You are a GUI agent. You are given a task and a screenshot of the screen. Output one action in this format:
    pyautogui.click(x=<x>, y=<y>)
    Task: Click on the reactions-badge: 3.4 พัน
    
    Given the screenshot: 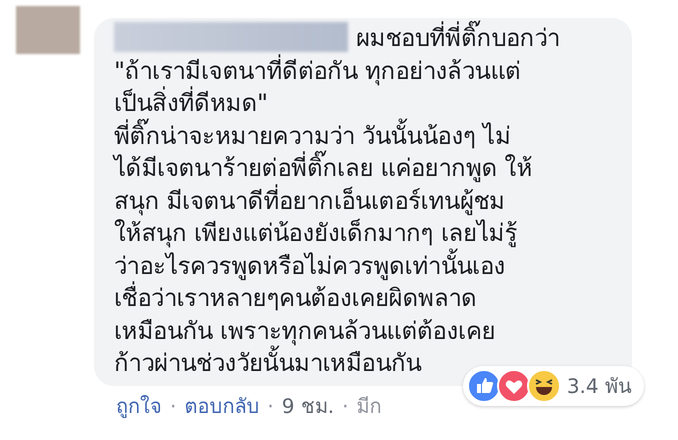 What is the action you would take?
    pyautogui.click(x=553, y=386)
    